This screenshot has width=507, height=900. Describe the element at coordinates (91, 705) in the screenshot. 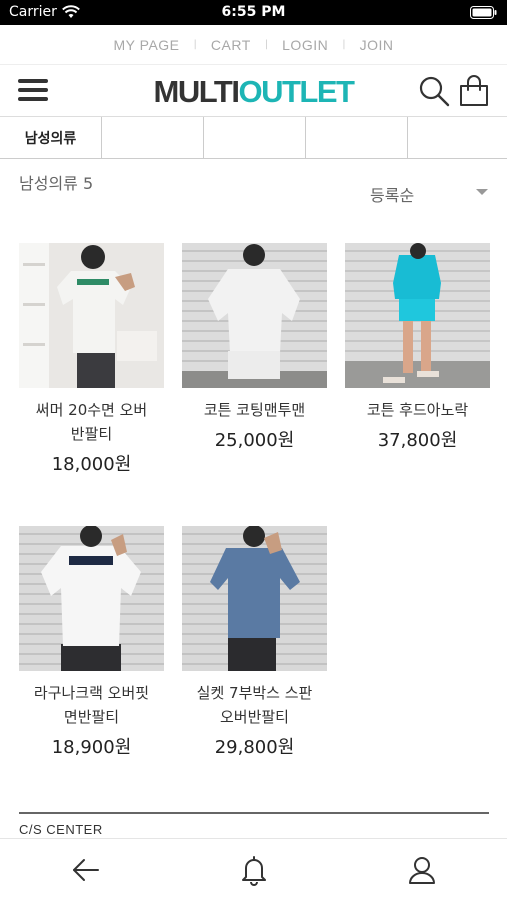

I see `product-name: 라구나크랙 오버핏 면반팔티` at that location.